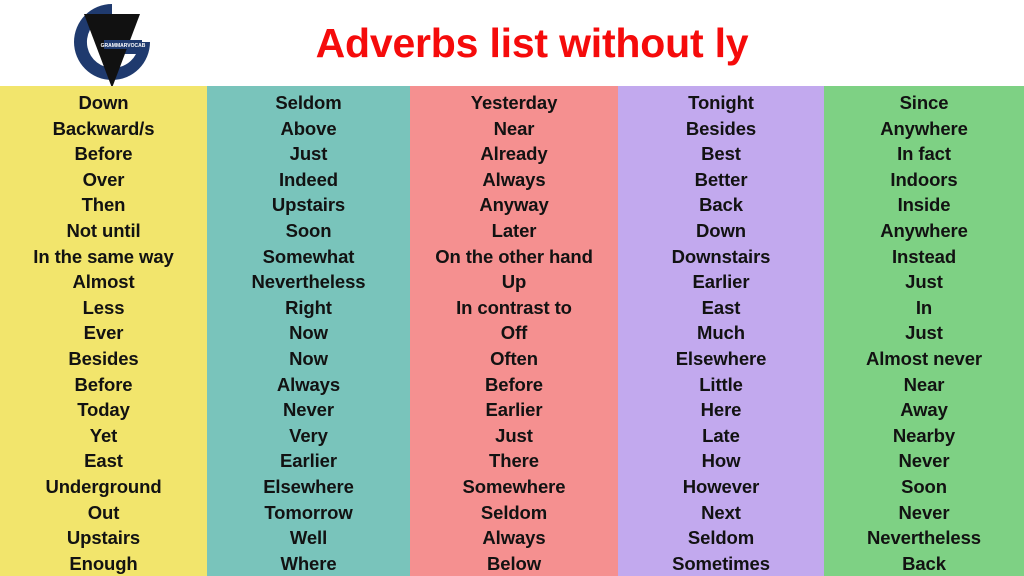  What do you see at coordinates (308, 563) in the screenshot?
I see `adverb-word: Where` at bounding box center [308, 563].